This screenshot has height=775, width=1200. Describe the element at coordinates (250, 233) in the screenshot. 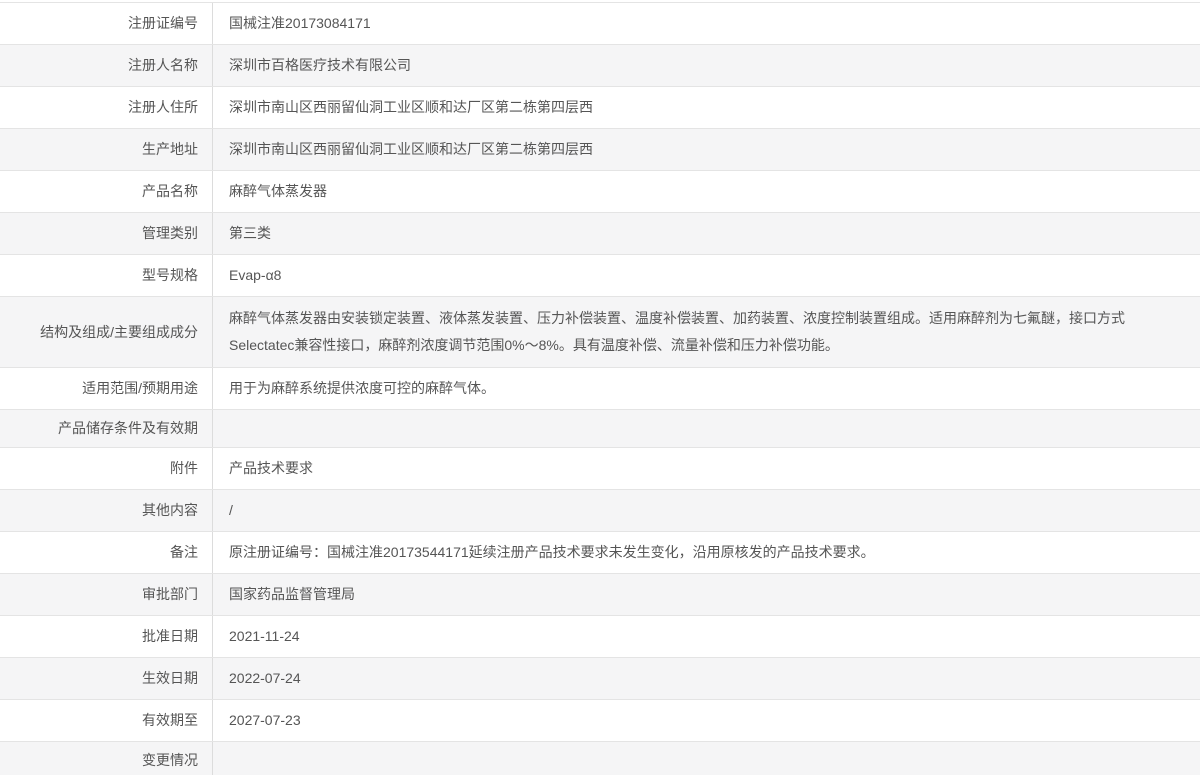

I see `row-value: 第三类` at that location.